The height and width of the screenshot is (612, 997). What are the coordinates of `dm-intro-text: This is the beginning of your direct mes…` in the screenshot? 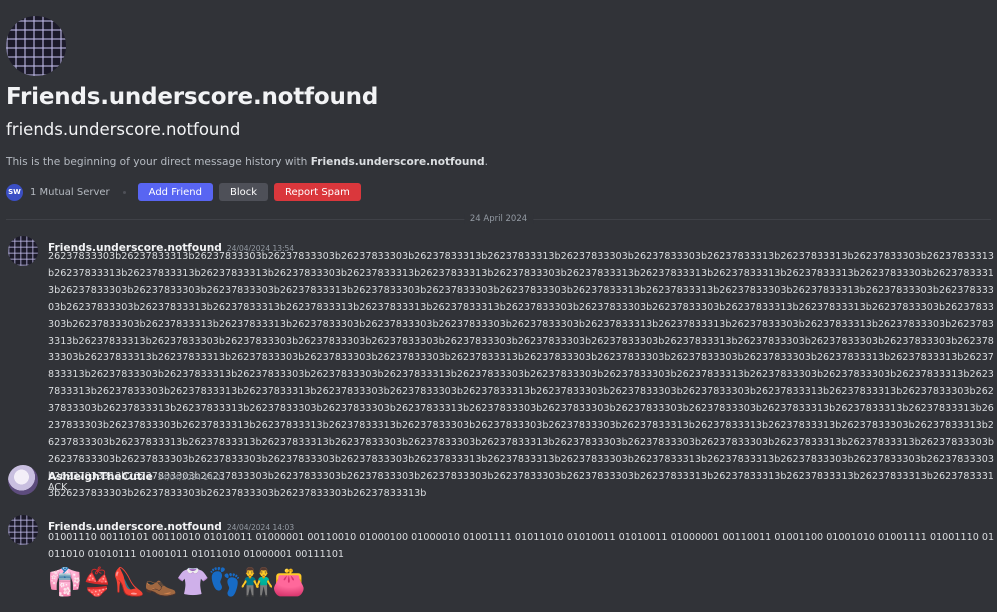 It's located at (247, 162).